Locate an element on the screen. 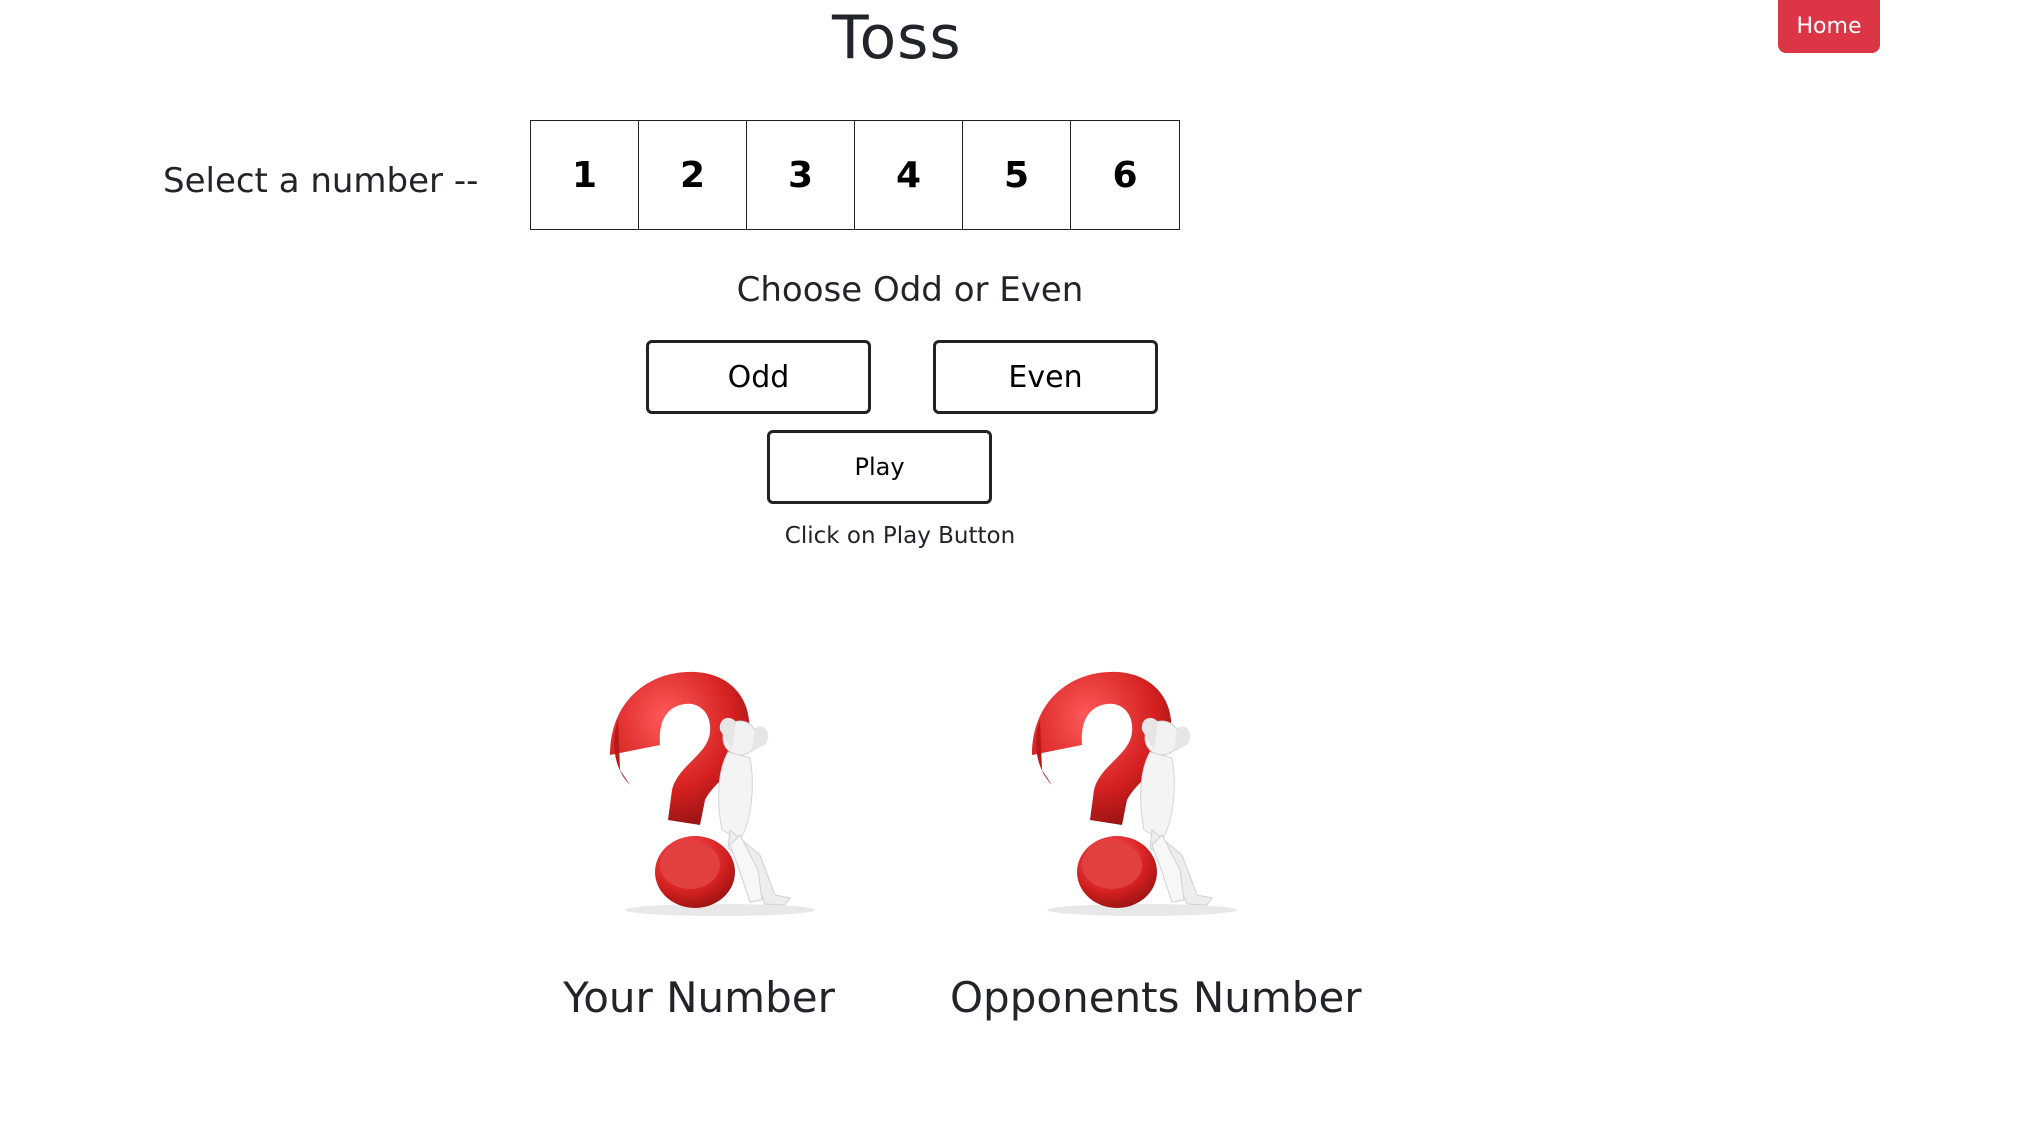  select-number-label: Select a number -- is located at coordinates (321, 181).